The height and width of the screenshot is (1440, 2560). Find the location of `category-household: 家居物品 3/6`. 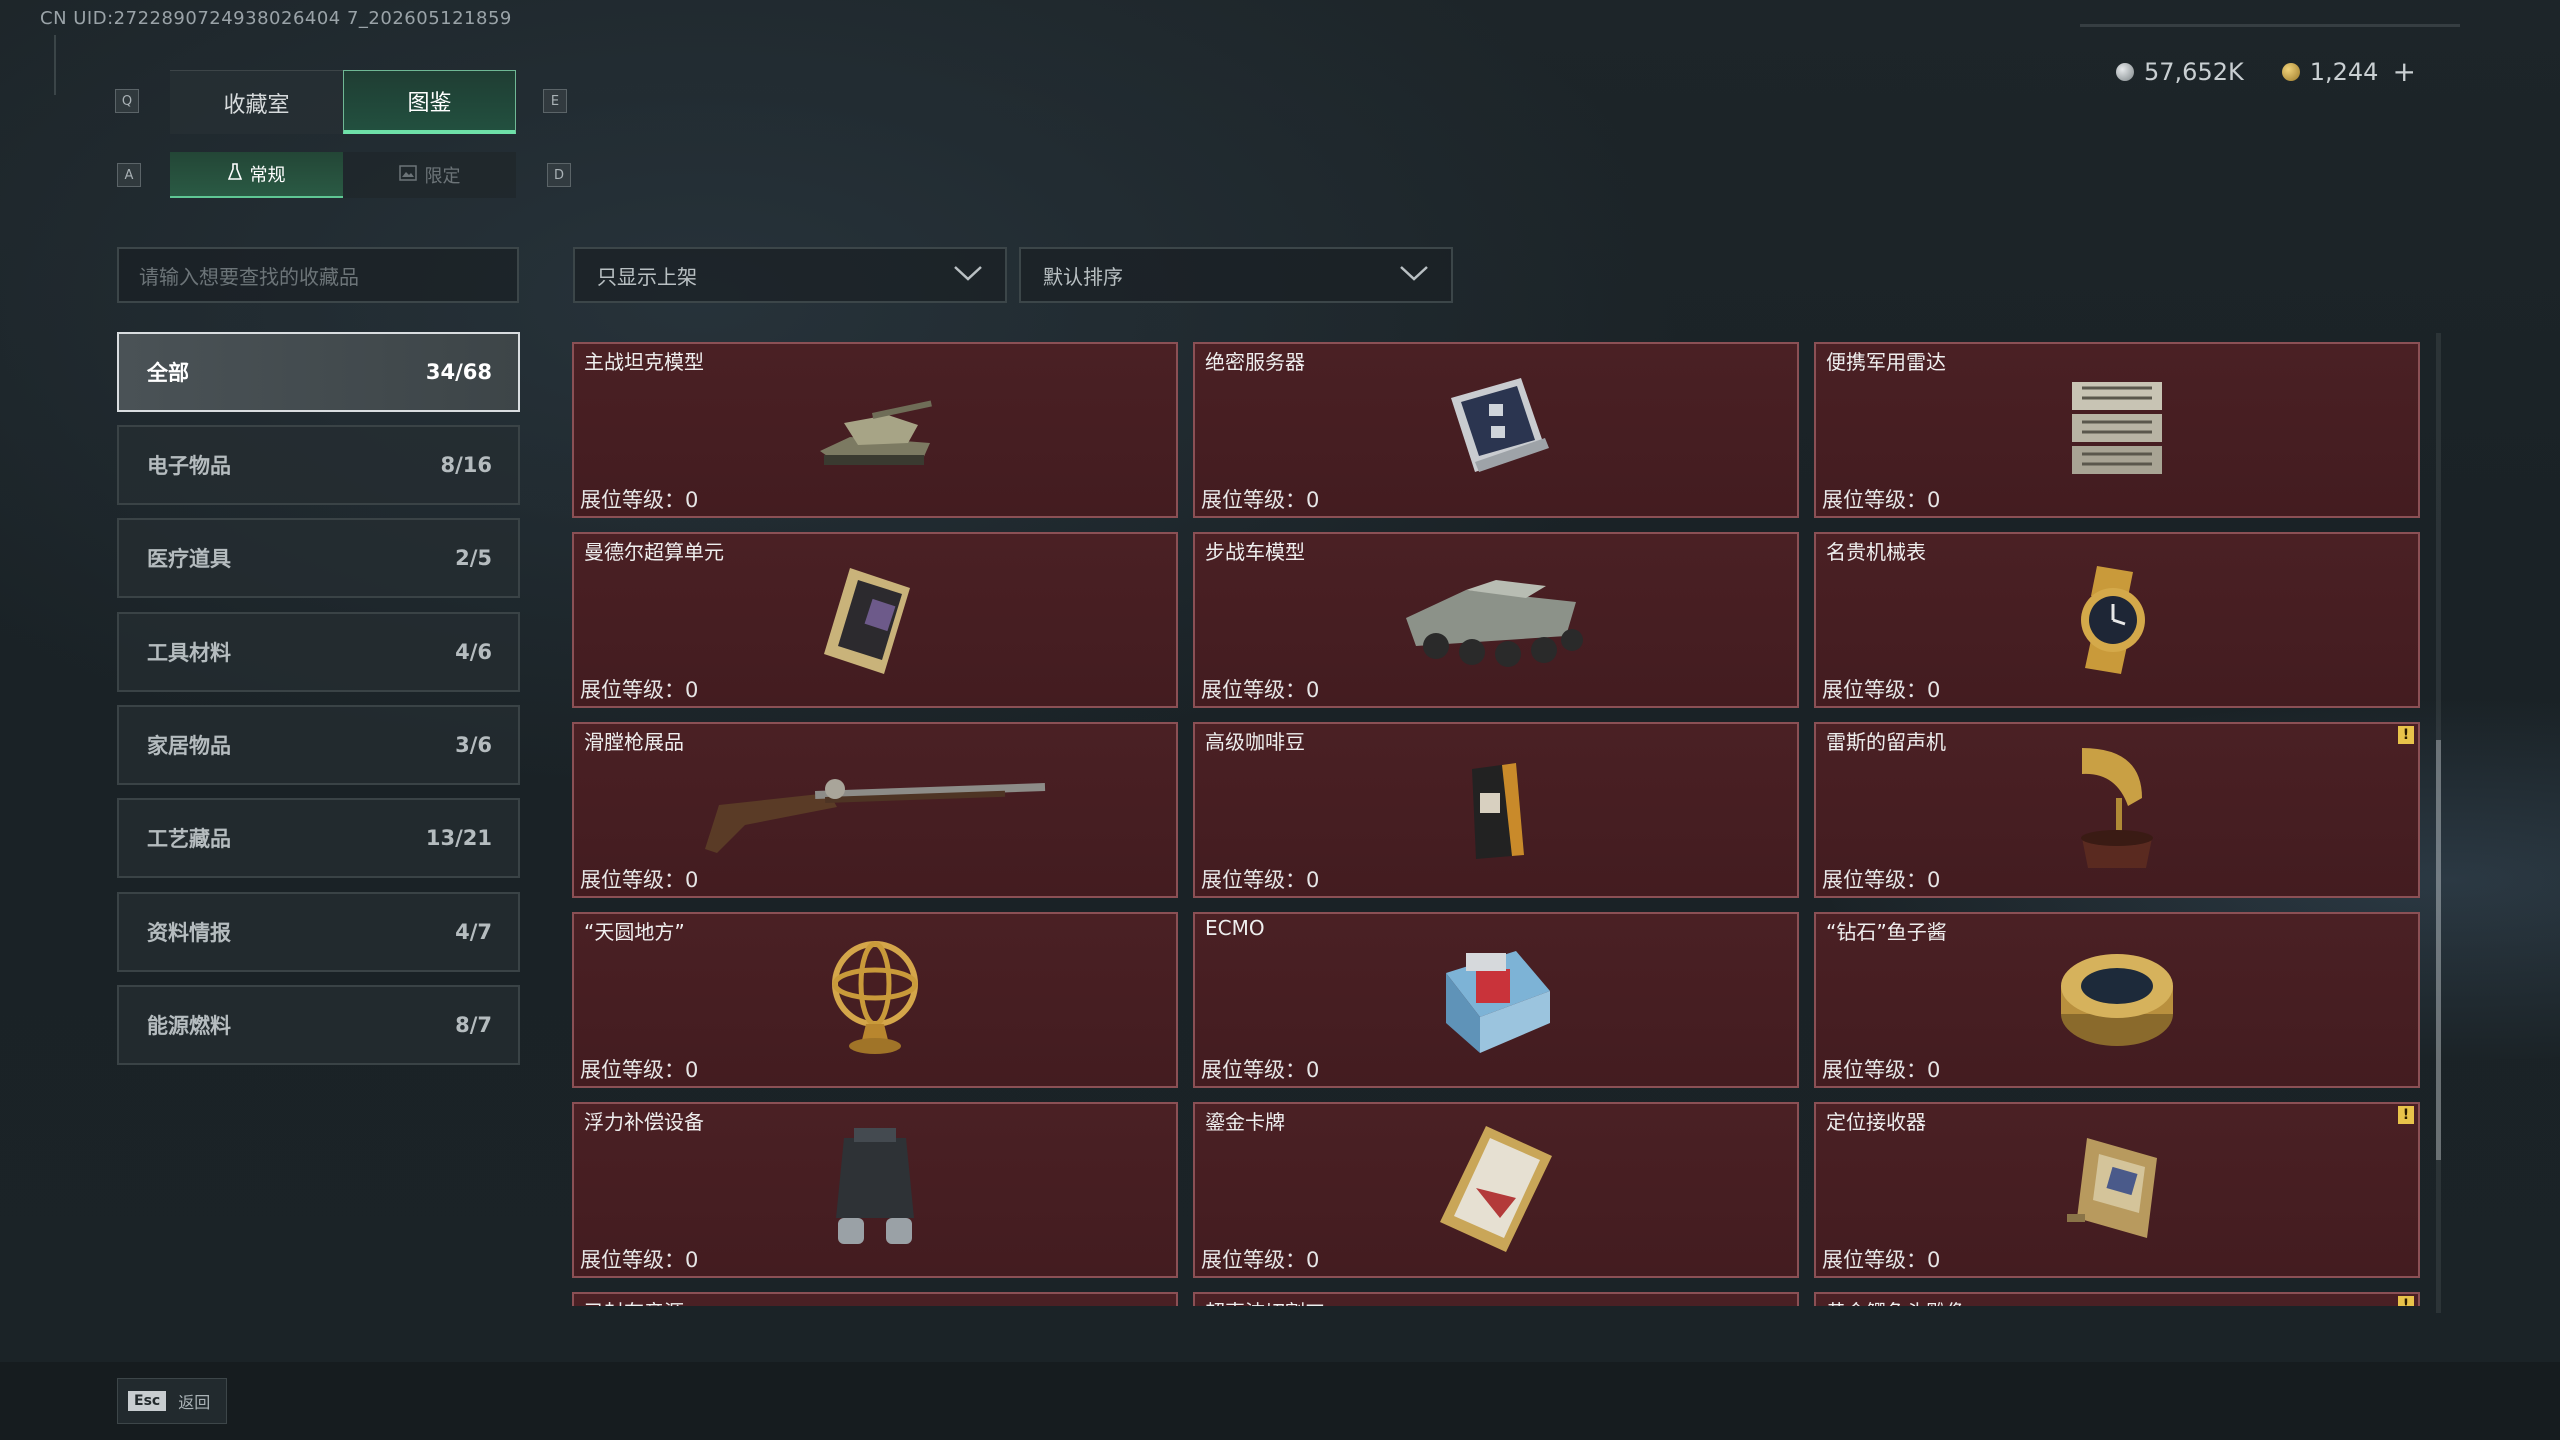

category-household: 家居物品 3/6 is located at coordinates (318, 745).